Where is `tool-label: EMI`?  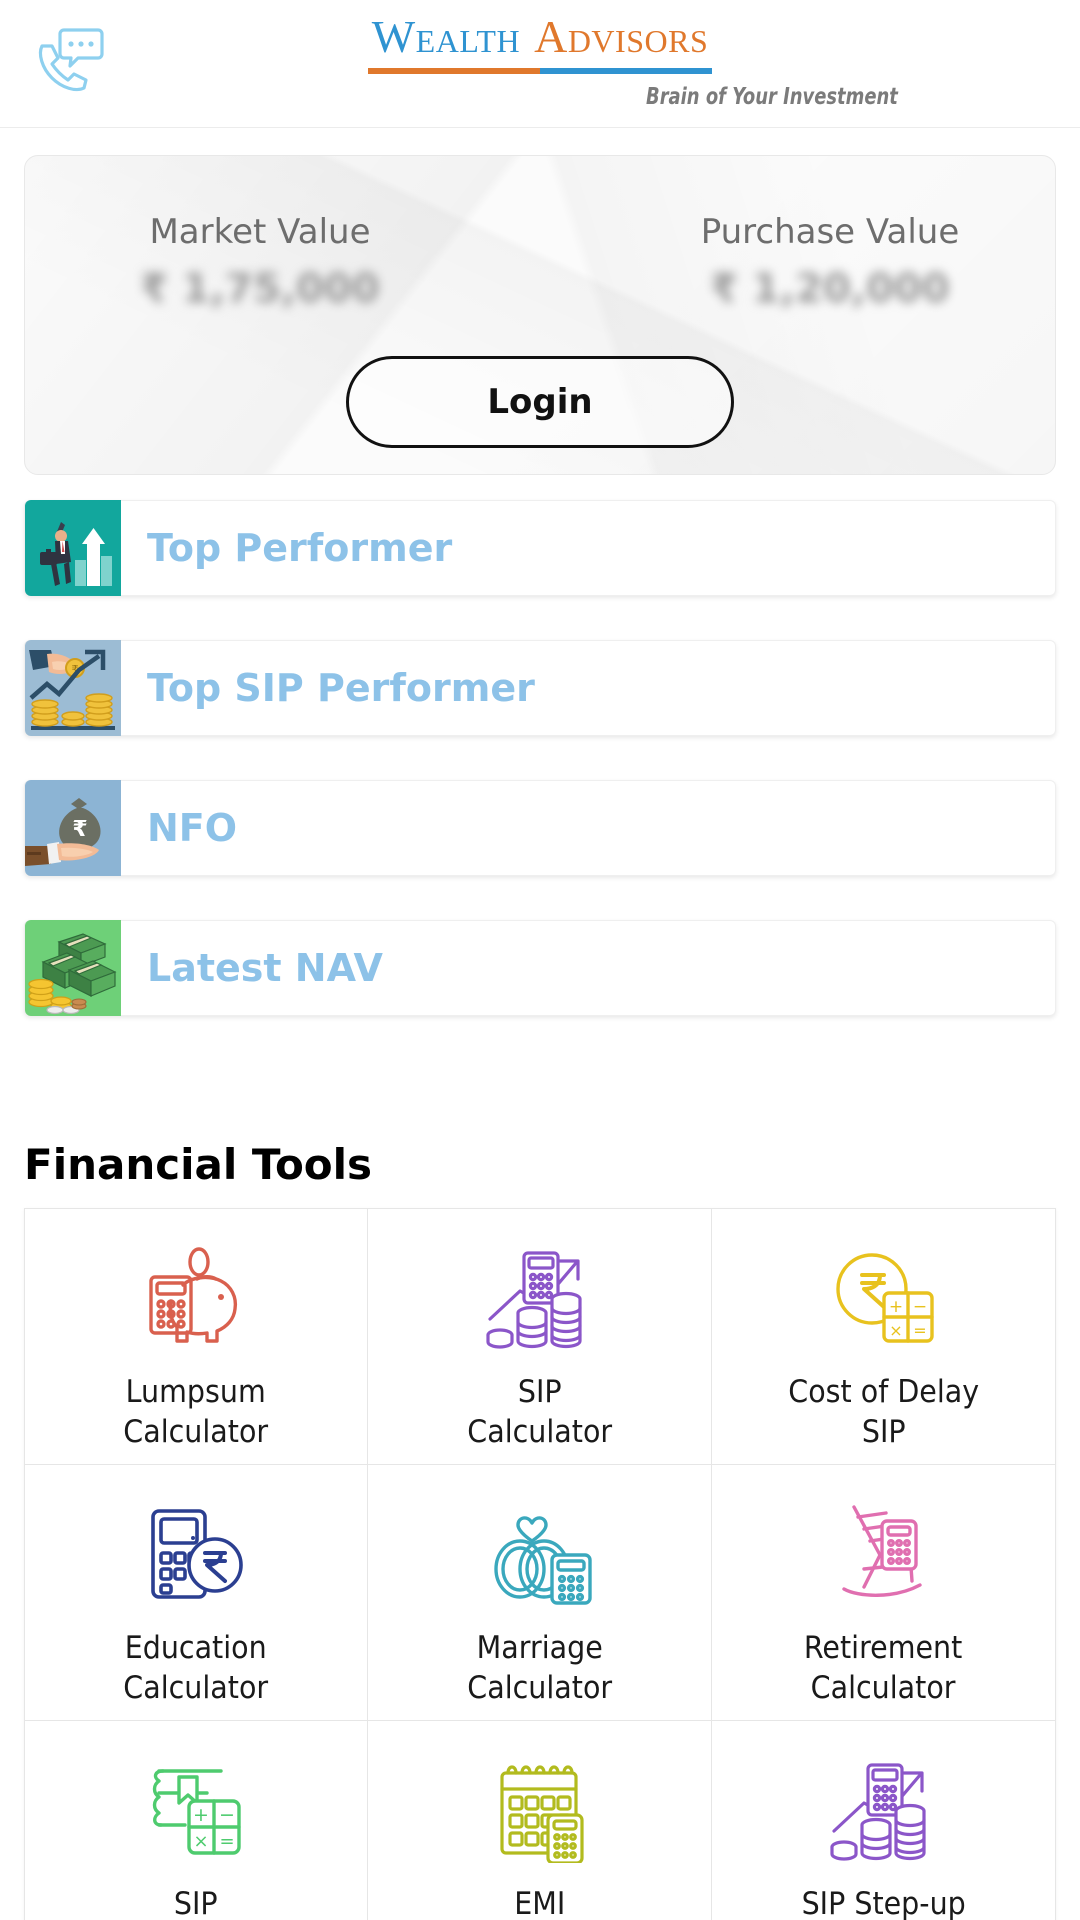
tool-label: EMI is located at coordinates (539, 1902).